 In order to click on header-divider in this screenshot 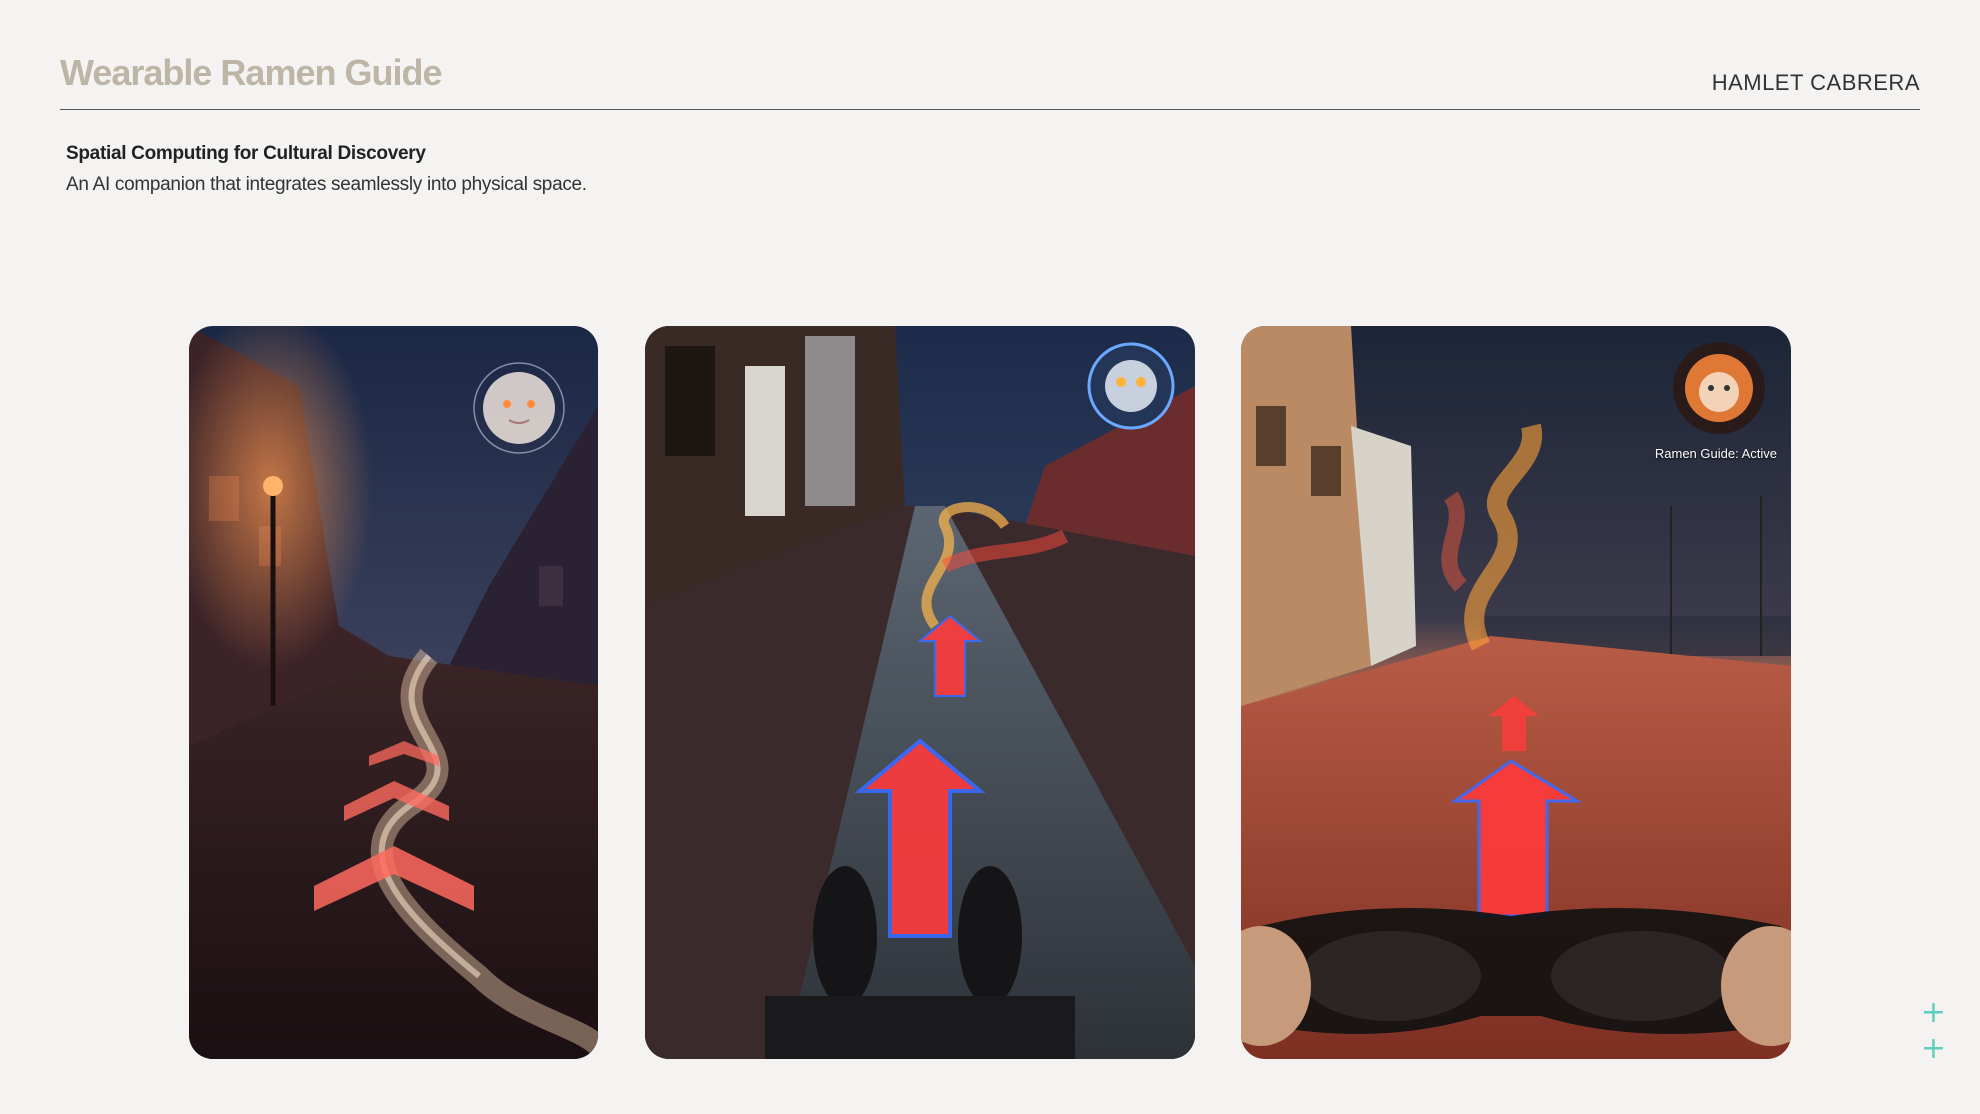, I will do `click(990, 109)`.